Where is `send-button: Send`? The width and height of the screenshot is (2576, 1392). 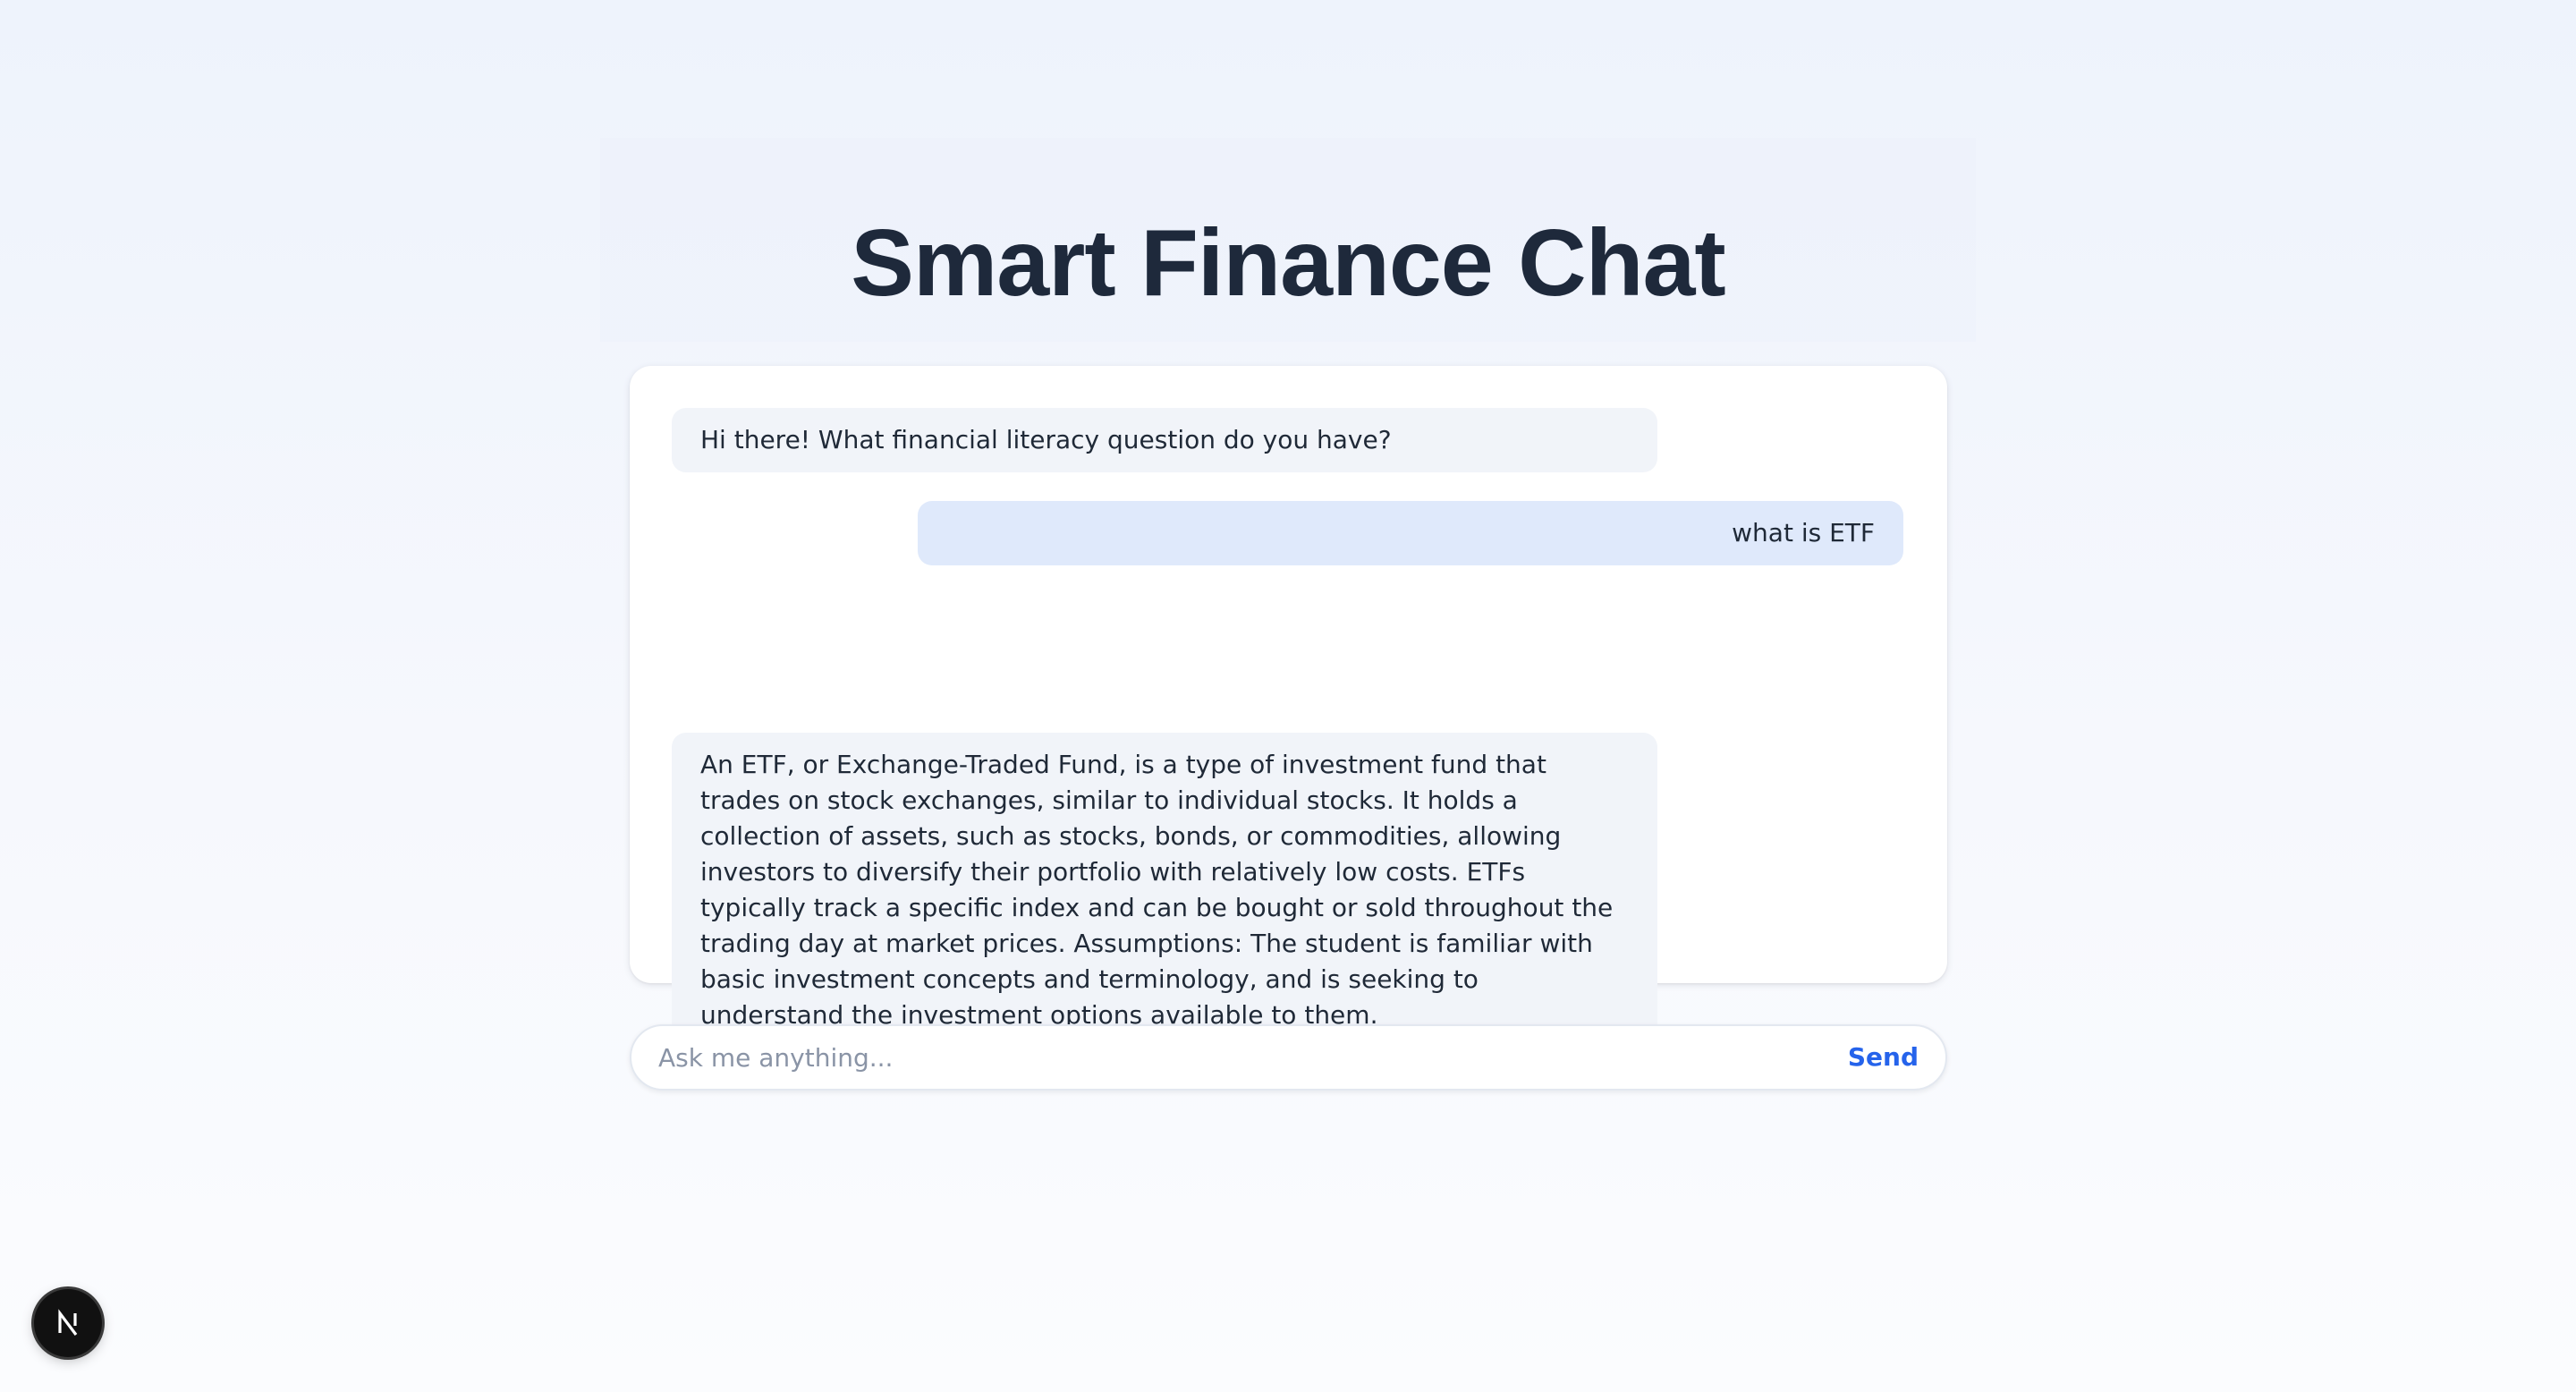 send-button: Send is located at coordinates (1883, 1057).